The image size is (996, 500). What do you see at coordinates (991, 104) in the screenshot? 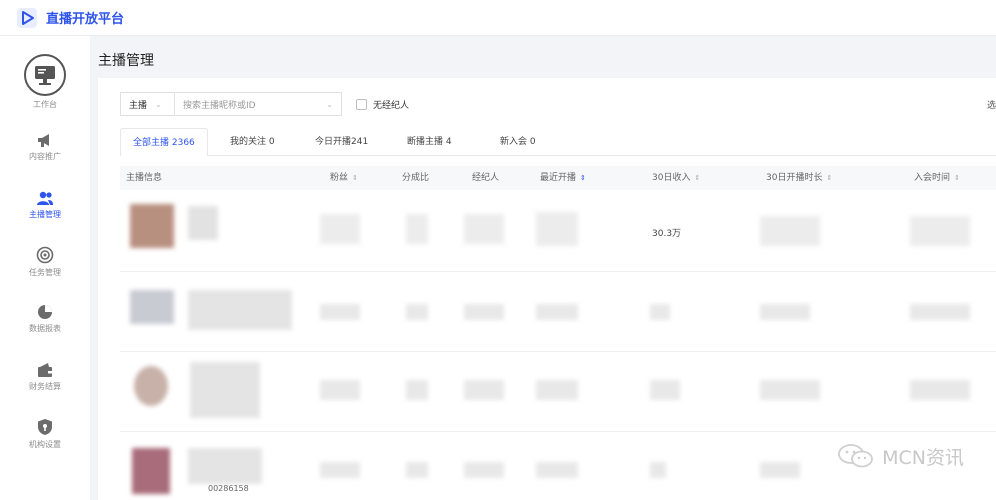
I see `truncated-action: 选` at bounding box center [991, 104].